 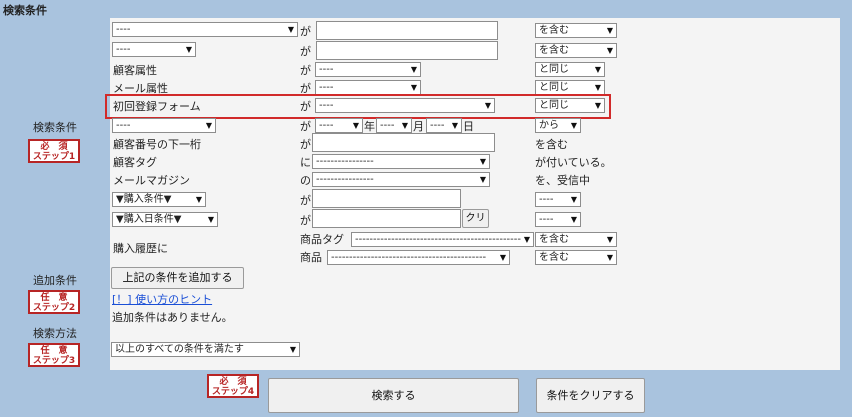 I want to click on step4-badge: 必 須 ステップ4, so click(x=233, y=386).